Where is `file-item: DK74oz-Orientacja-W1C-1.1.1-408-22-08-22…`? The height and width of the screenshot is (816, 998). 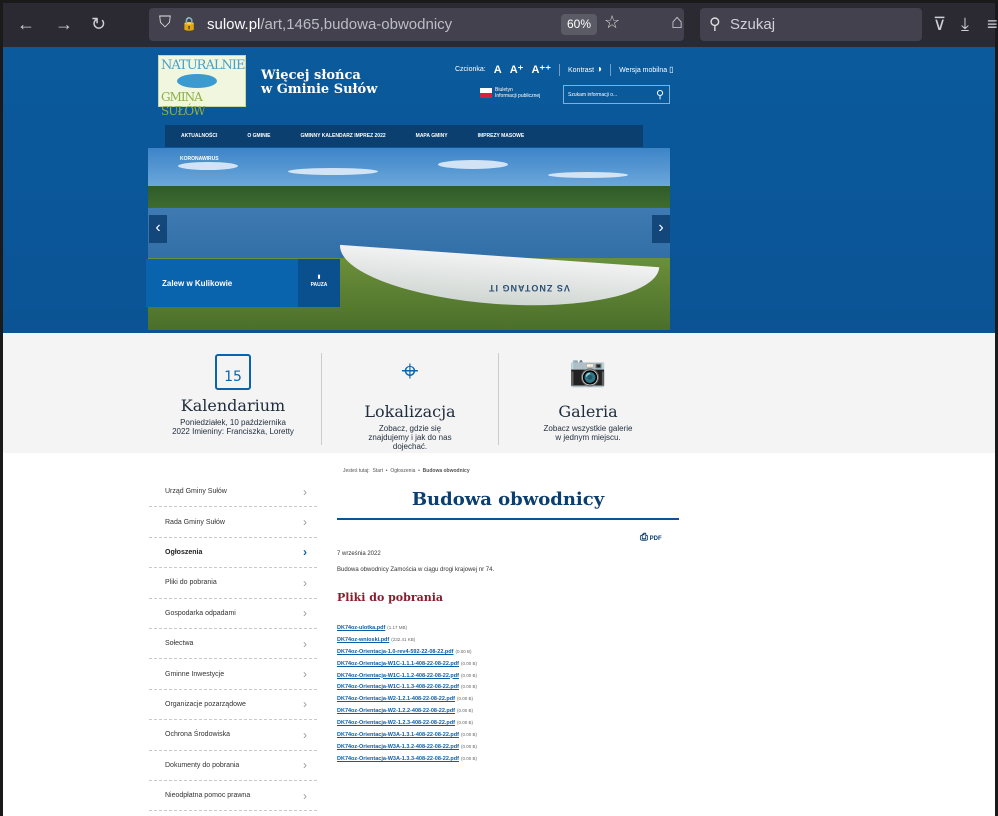
file-item: DK74oz-Orientacja-W1C-1.1.1-408-22-08-22… is located at coordinates (407, 667).